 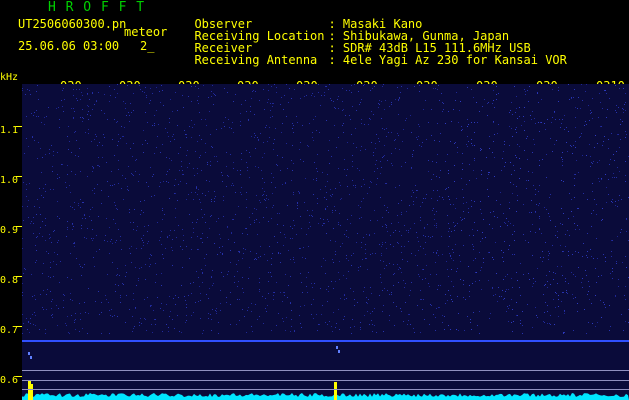 I want to click on y-tick-label: 1.0, so click(x=9, y=180).